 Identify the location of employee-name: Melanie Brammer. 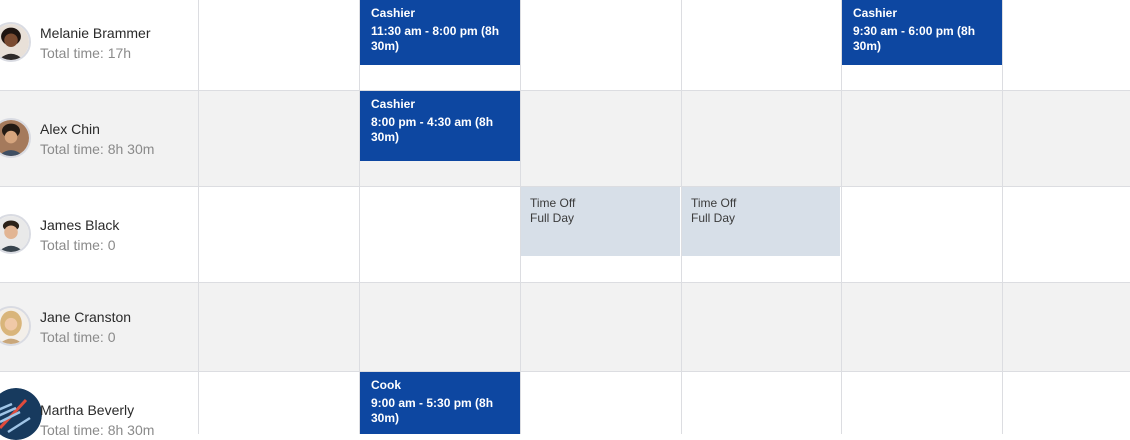
(95, 33).